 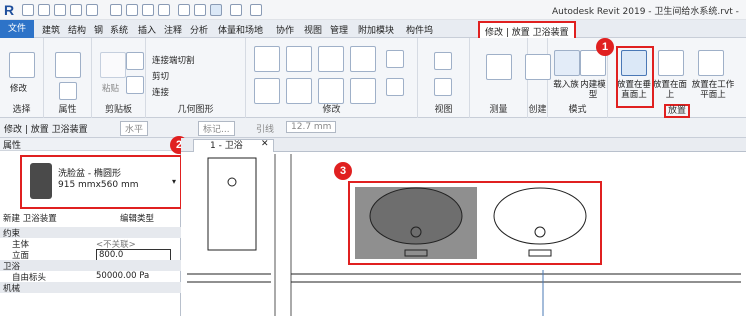 What do you see at coordinates (195, 110) in the screenshot?
I see `geometry-panel-label: 几何图形` at bounding box center [195, 110].